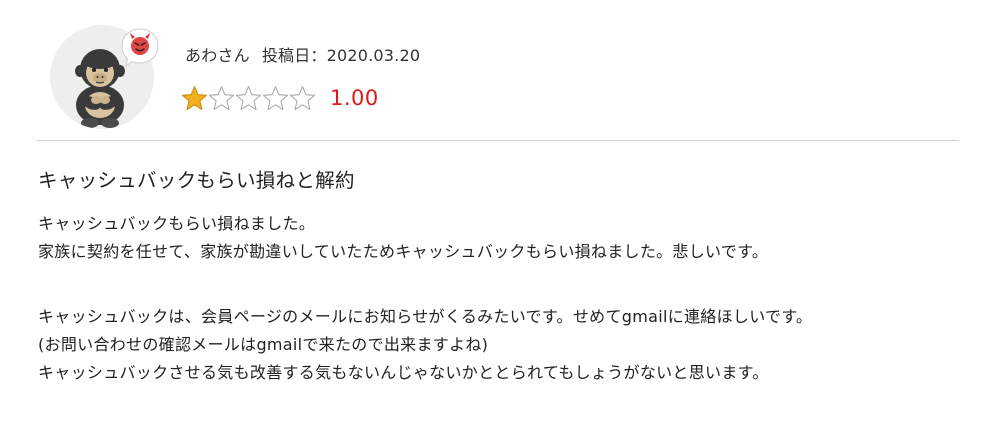  I want to click on devil-face-icon, so click(140, 48).